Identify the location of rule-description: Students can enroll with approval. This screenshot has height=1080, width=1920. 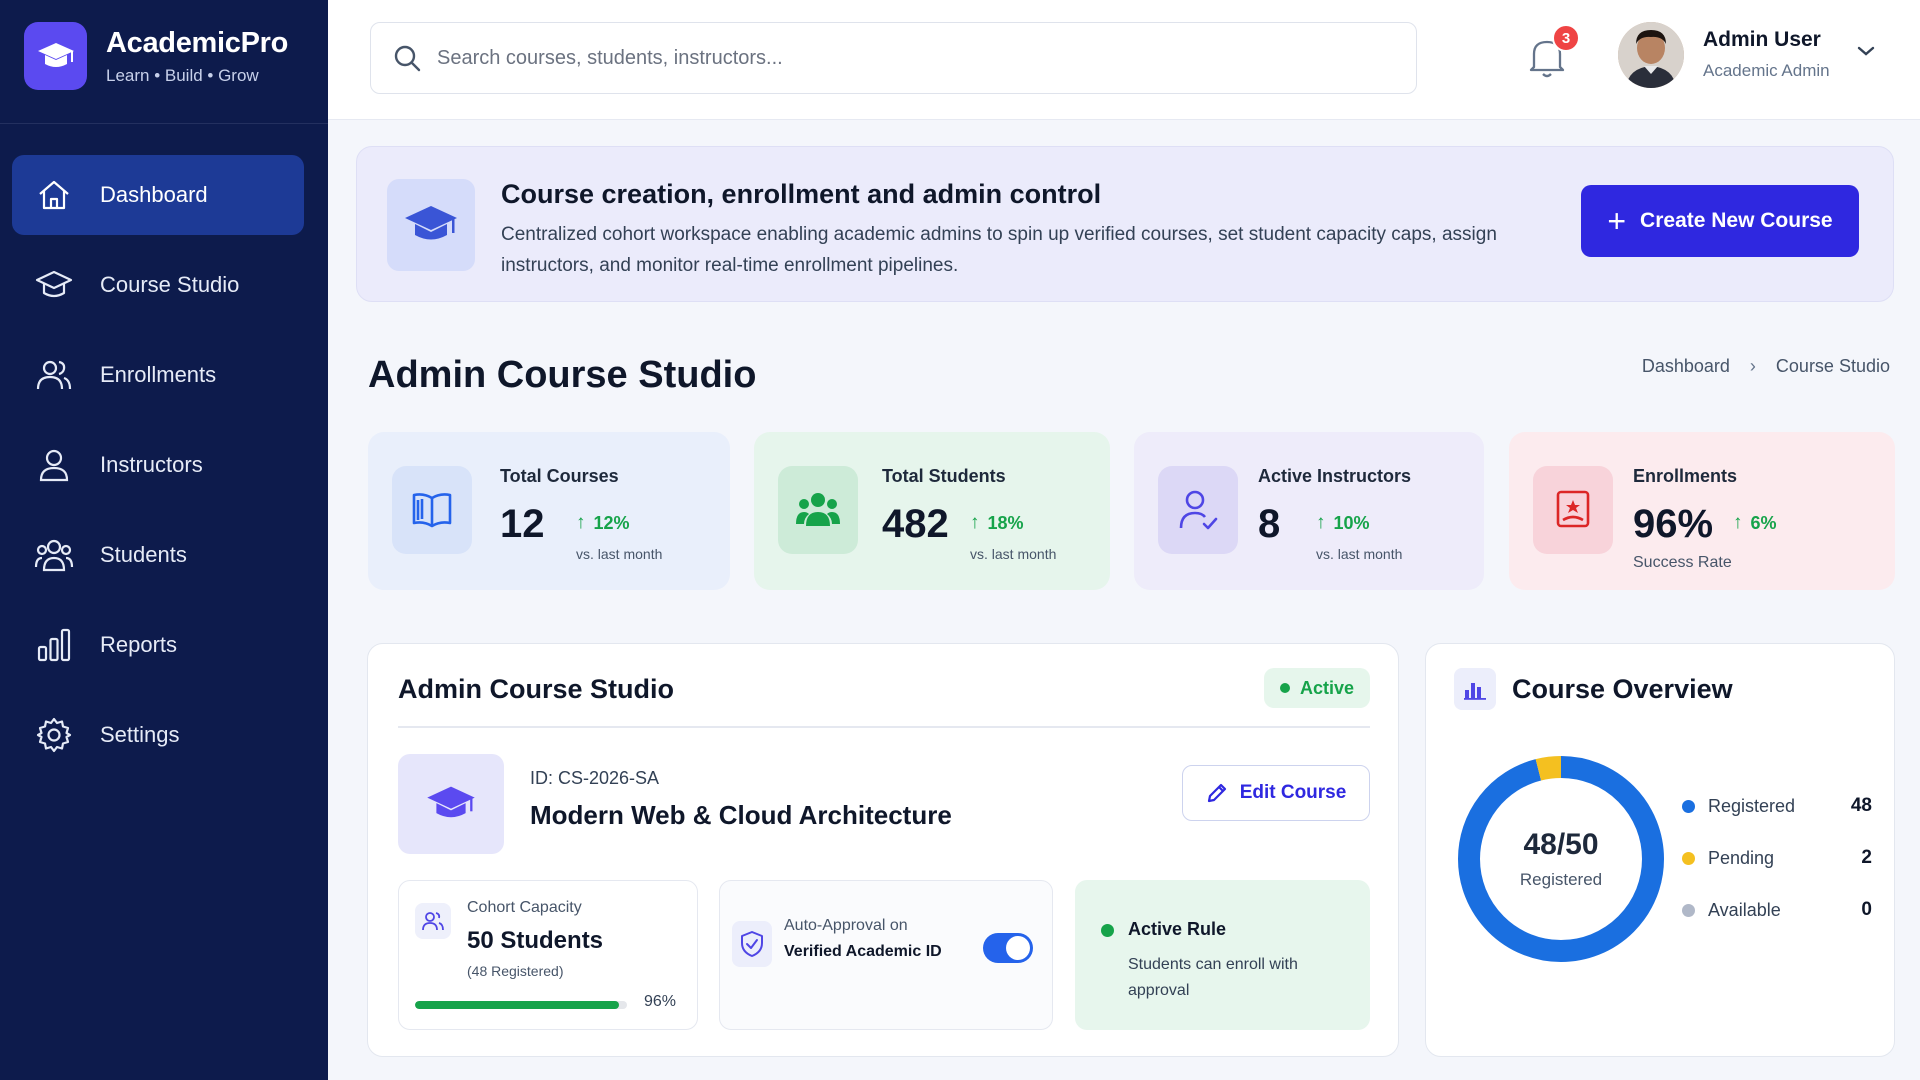
(1213, 977).